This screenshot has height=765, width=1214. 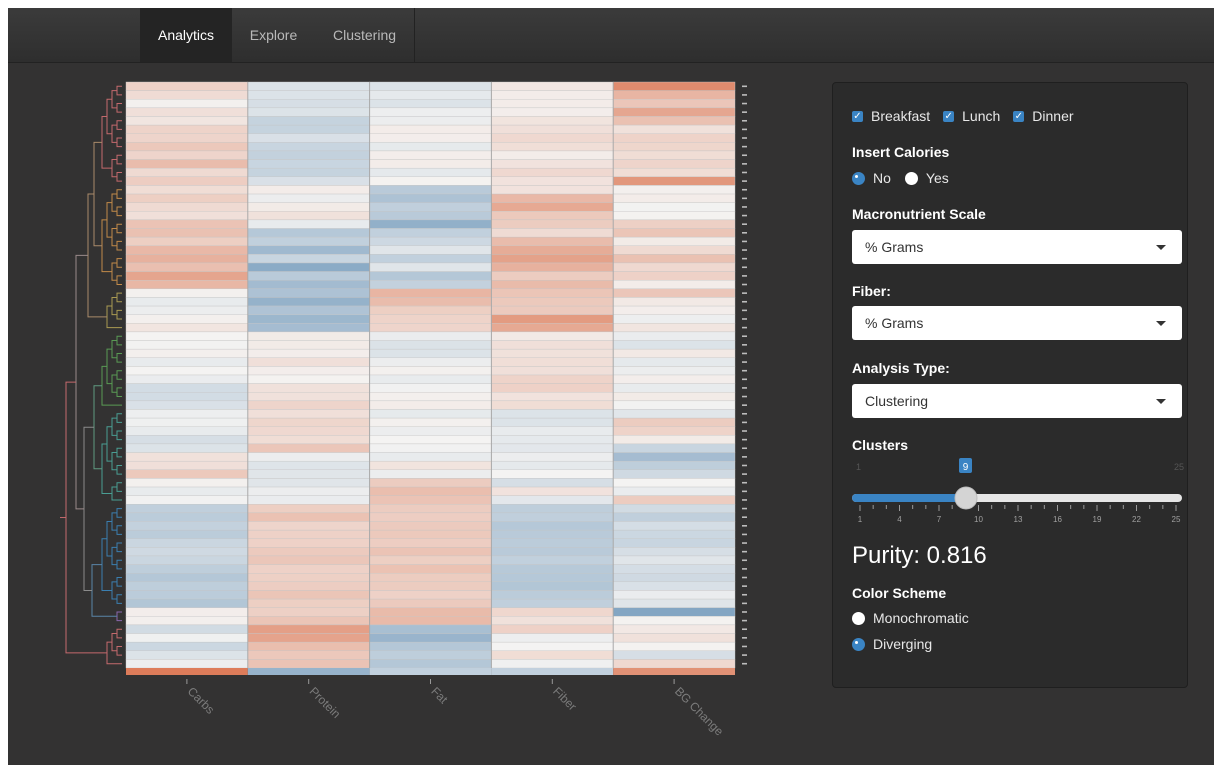 I want to click on meal-checkboxes: ✓ Breakfast ✓ Lunch ✓ Dinner, so click(x=969, y=116).